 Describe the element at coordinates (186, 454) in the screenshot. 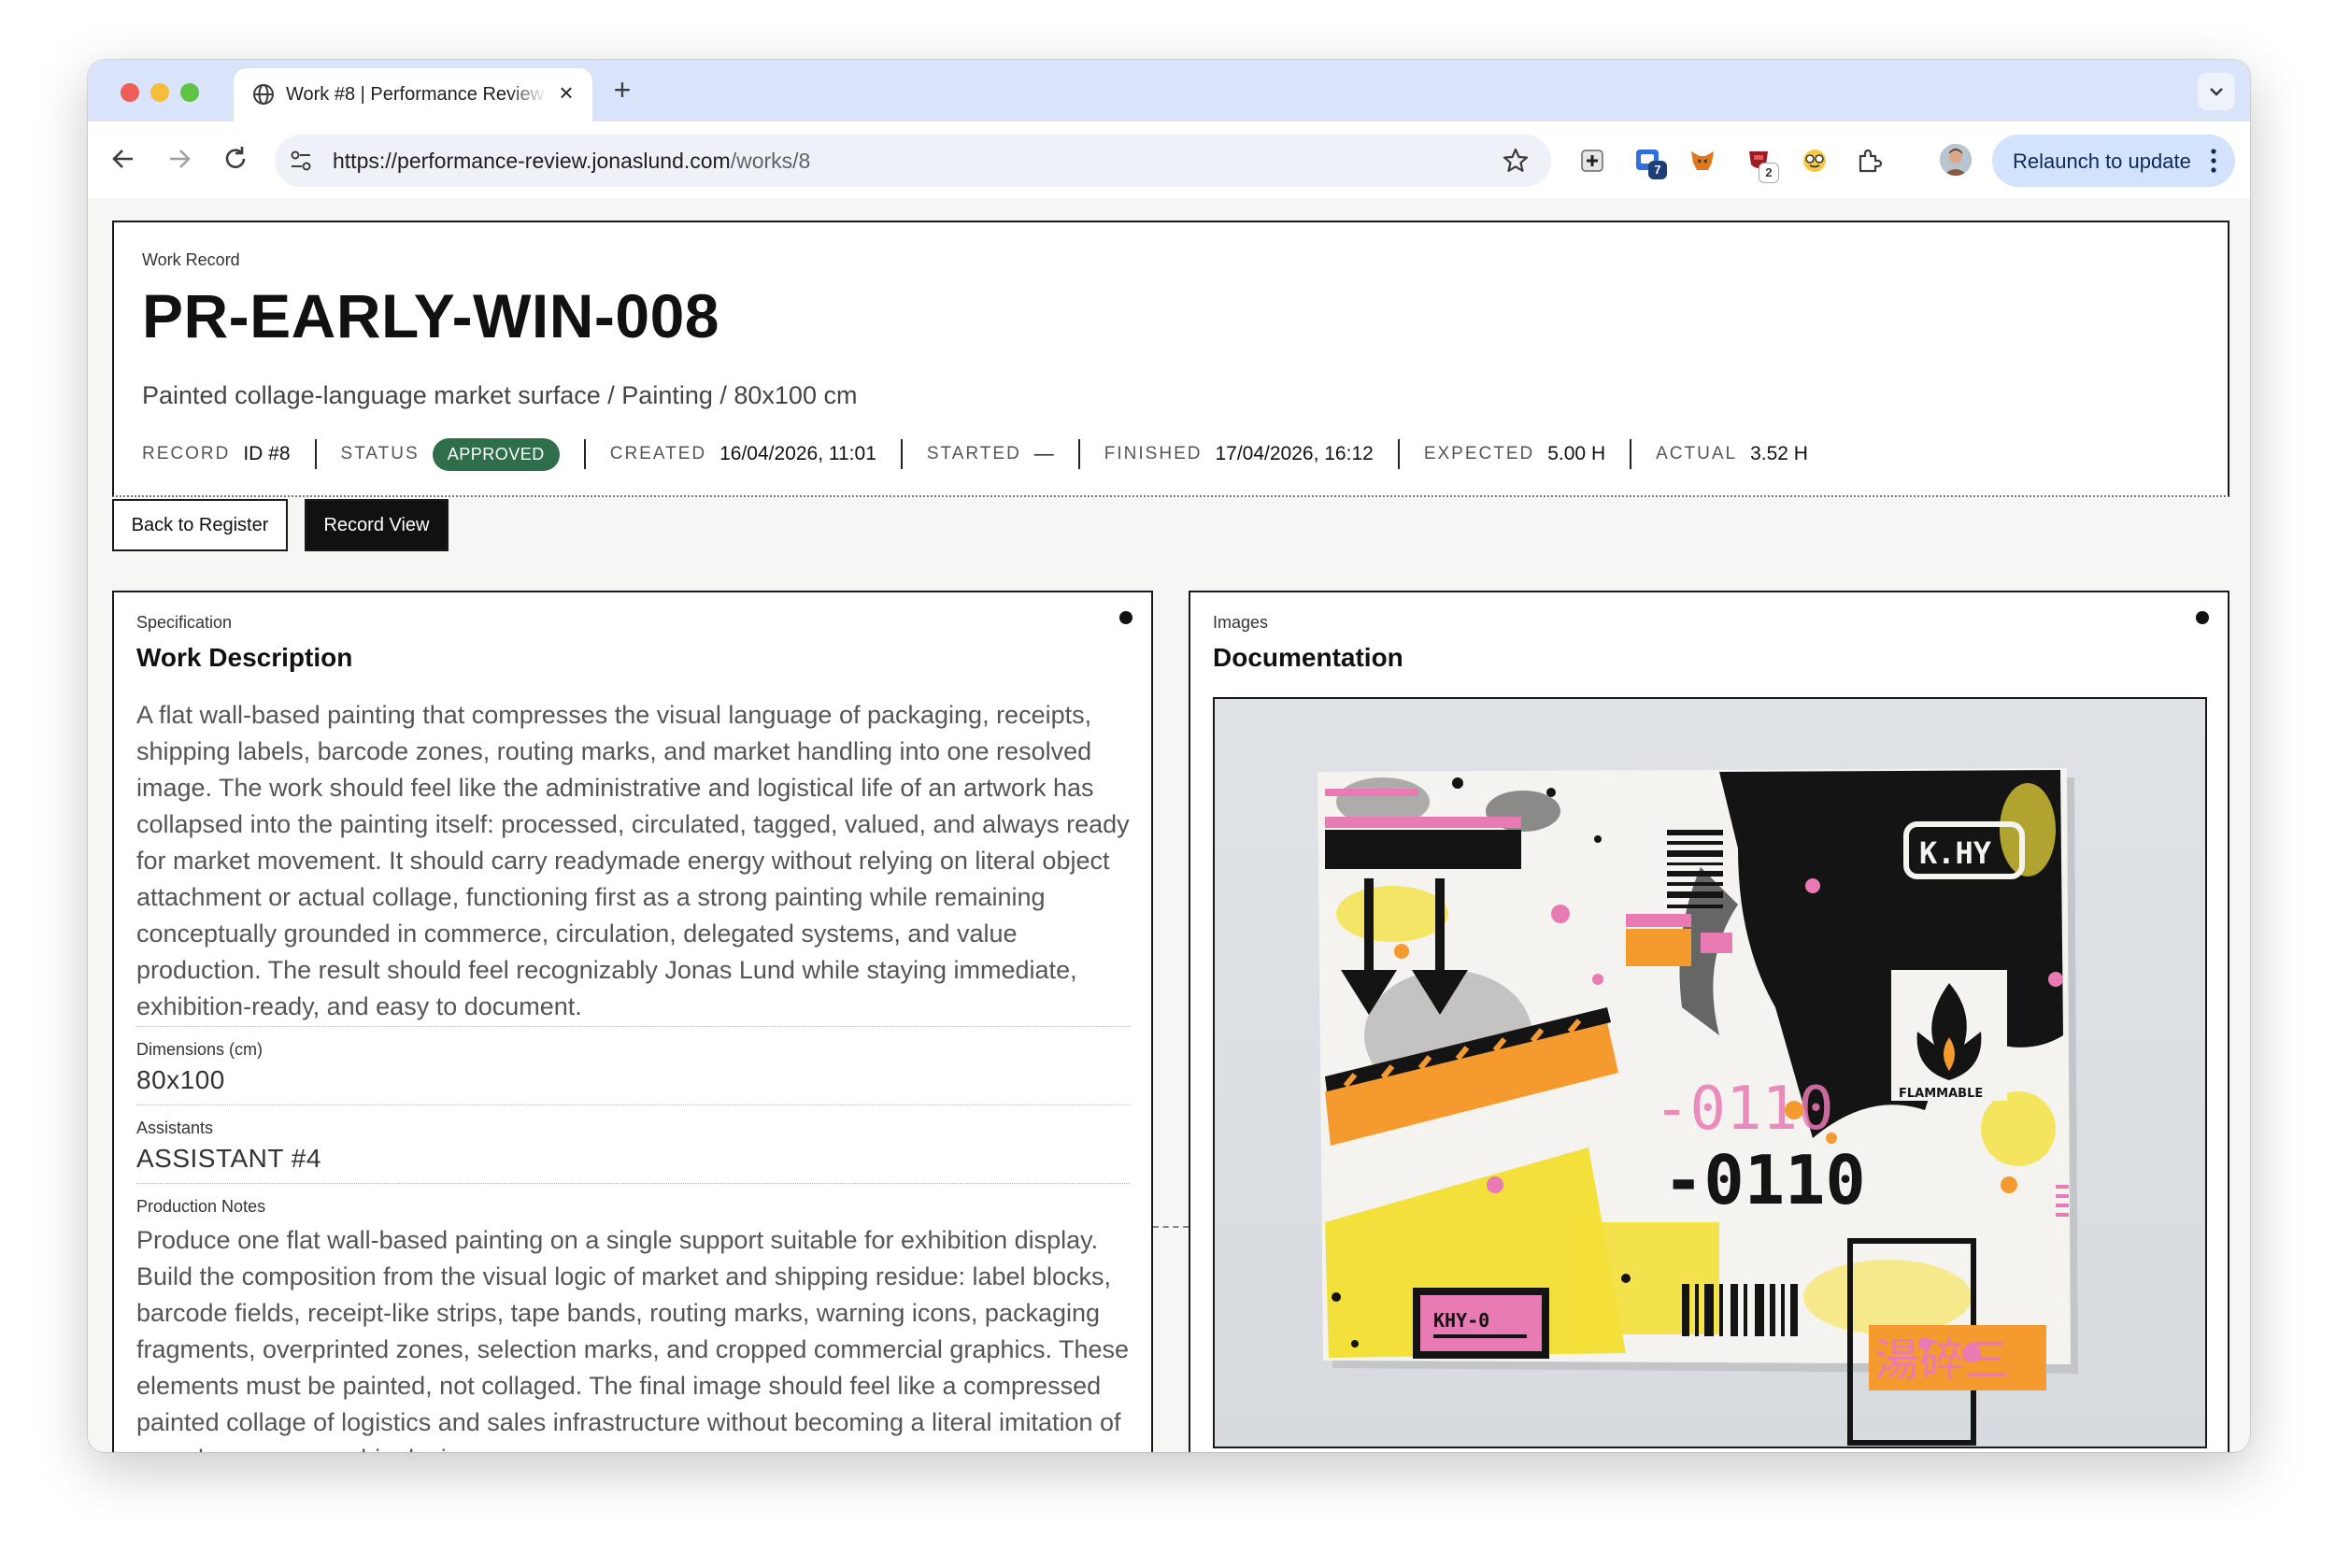

I see `meta-record-label: RECORD` at that location.